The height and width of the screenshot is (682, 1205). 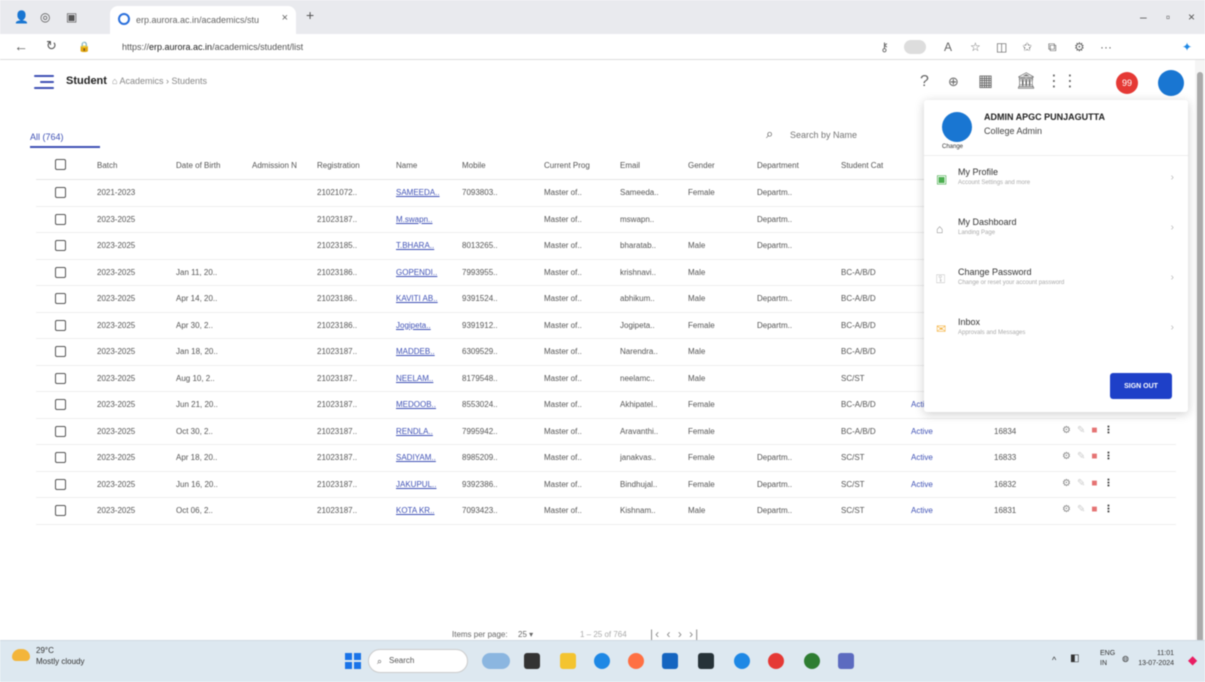 What do you see at coordinates (796, 165) in the screenshot?
I see `column-header: Department` at bounding box center [796, 165].